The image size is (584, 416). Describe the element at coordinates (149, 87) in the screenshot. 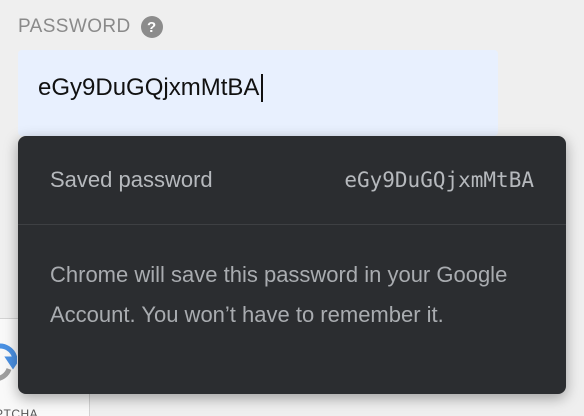

I see `password-input-value: eGy9DuGQjxmMtBA` at that location.